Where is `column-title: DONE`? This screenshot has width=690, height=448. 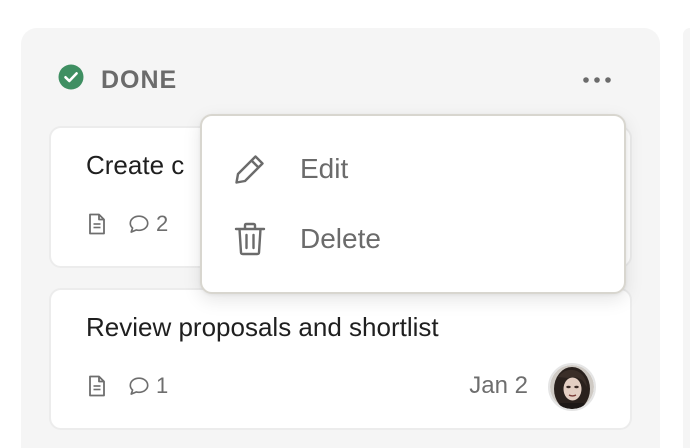 column-title: DONE is located at coordinates (139, 80).